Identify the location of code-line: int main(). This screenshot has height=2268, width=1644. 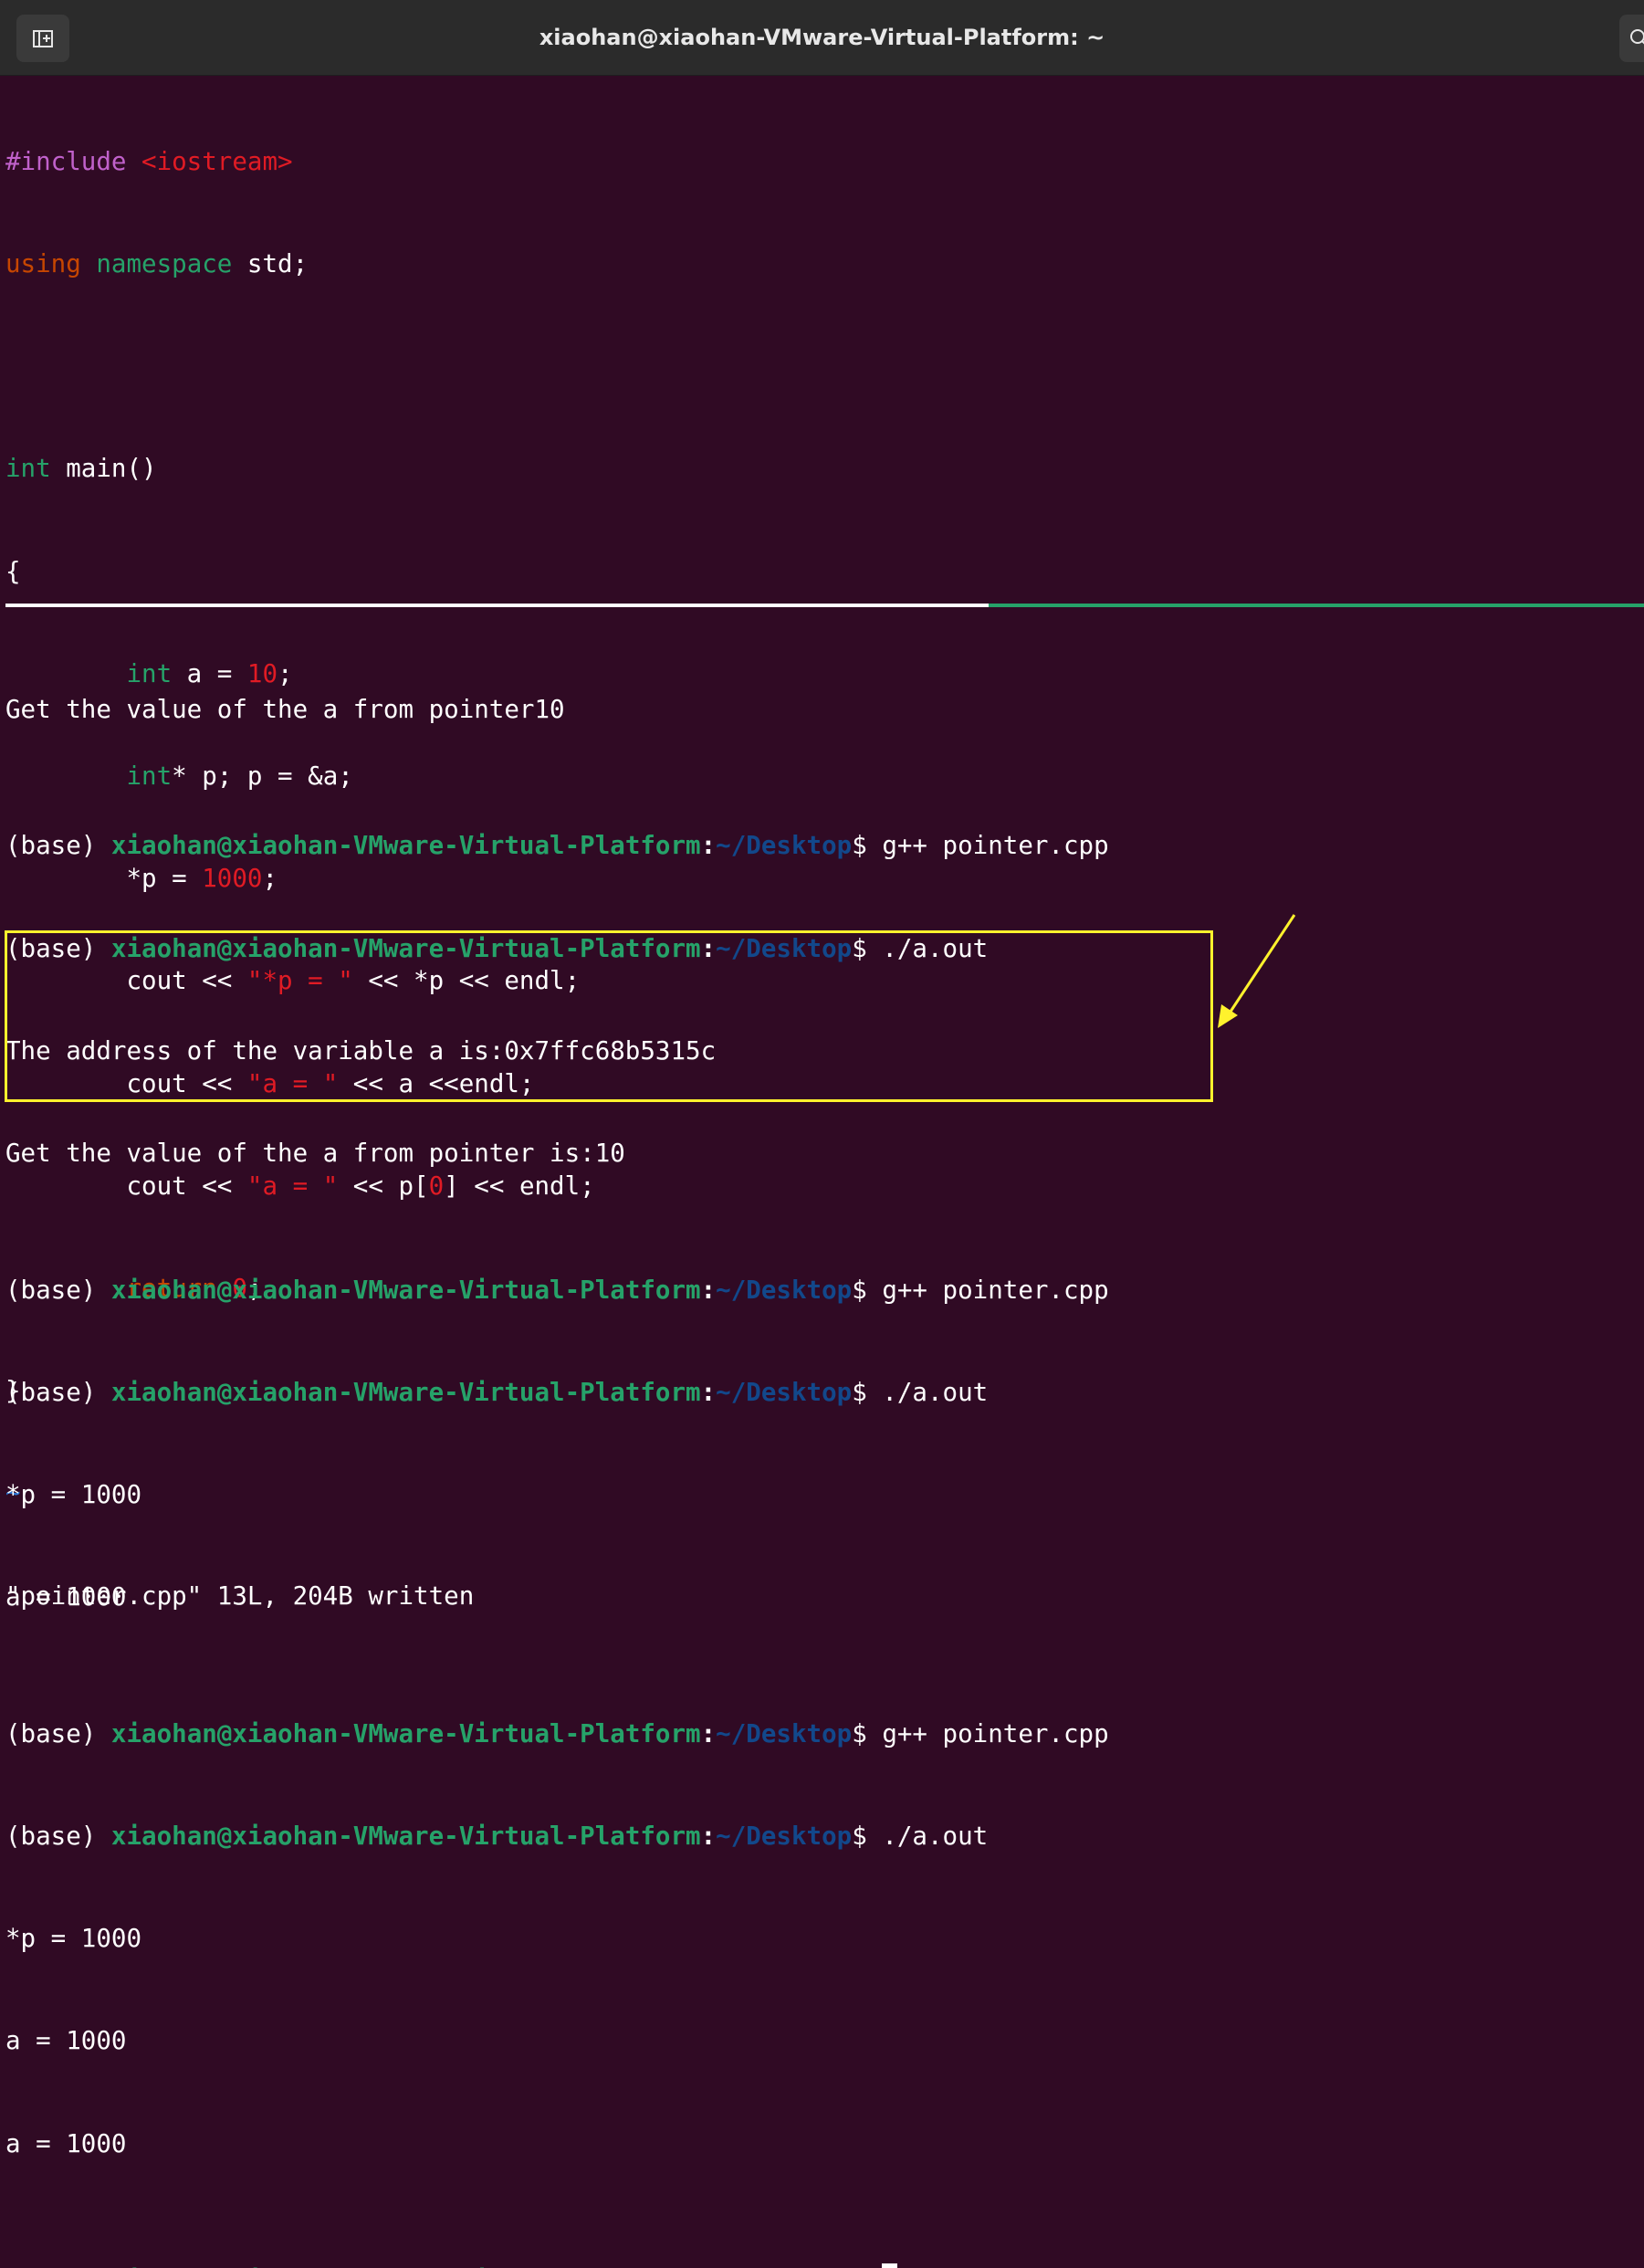
(81, 469).